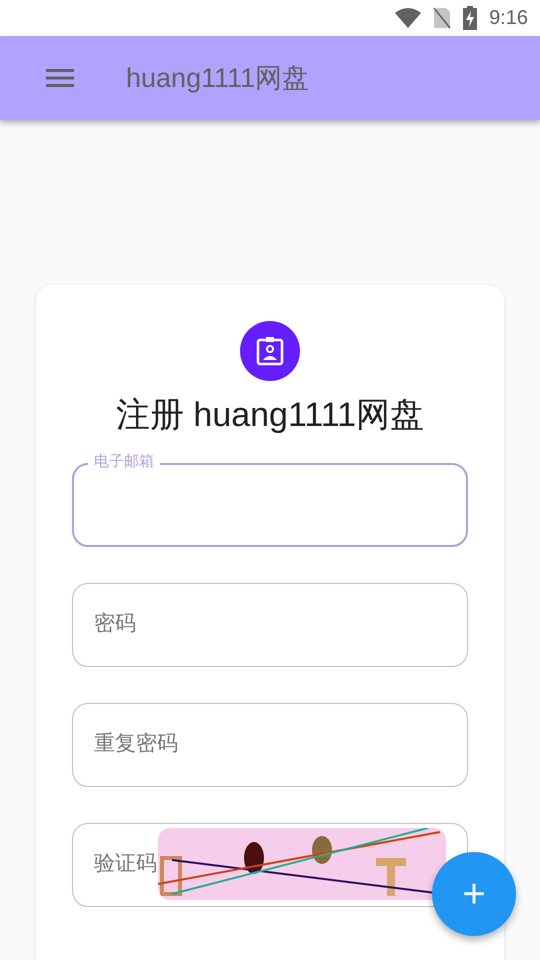 Image resolution: width=540 pixels, height=960 pixels. I want to click on form-title: 注册 huang1111网盘, so click(270, 415).